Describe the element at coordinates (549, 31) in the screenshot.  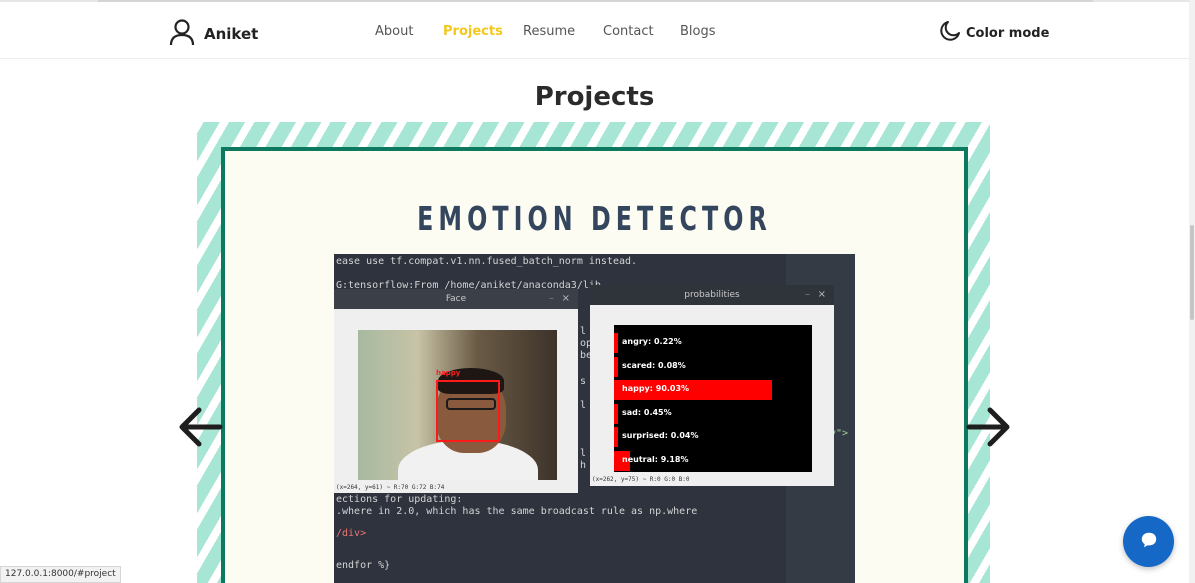
I see `nav-link-resume: Resume` at that location.